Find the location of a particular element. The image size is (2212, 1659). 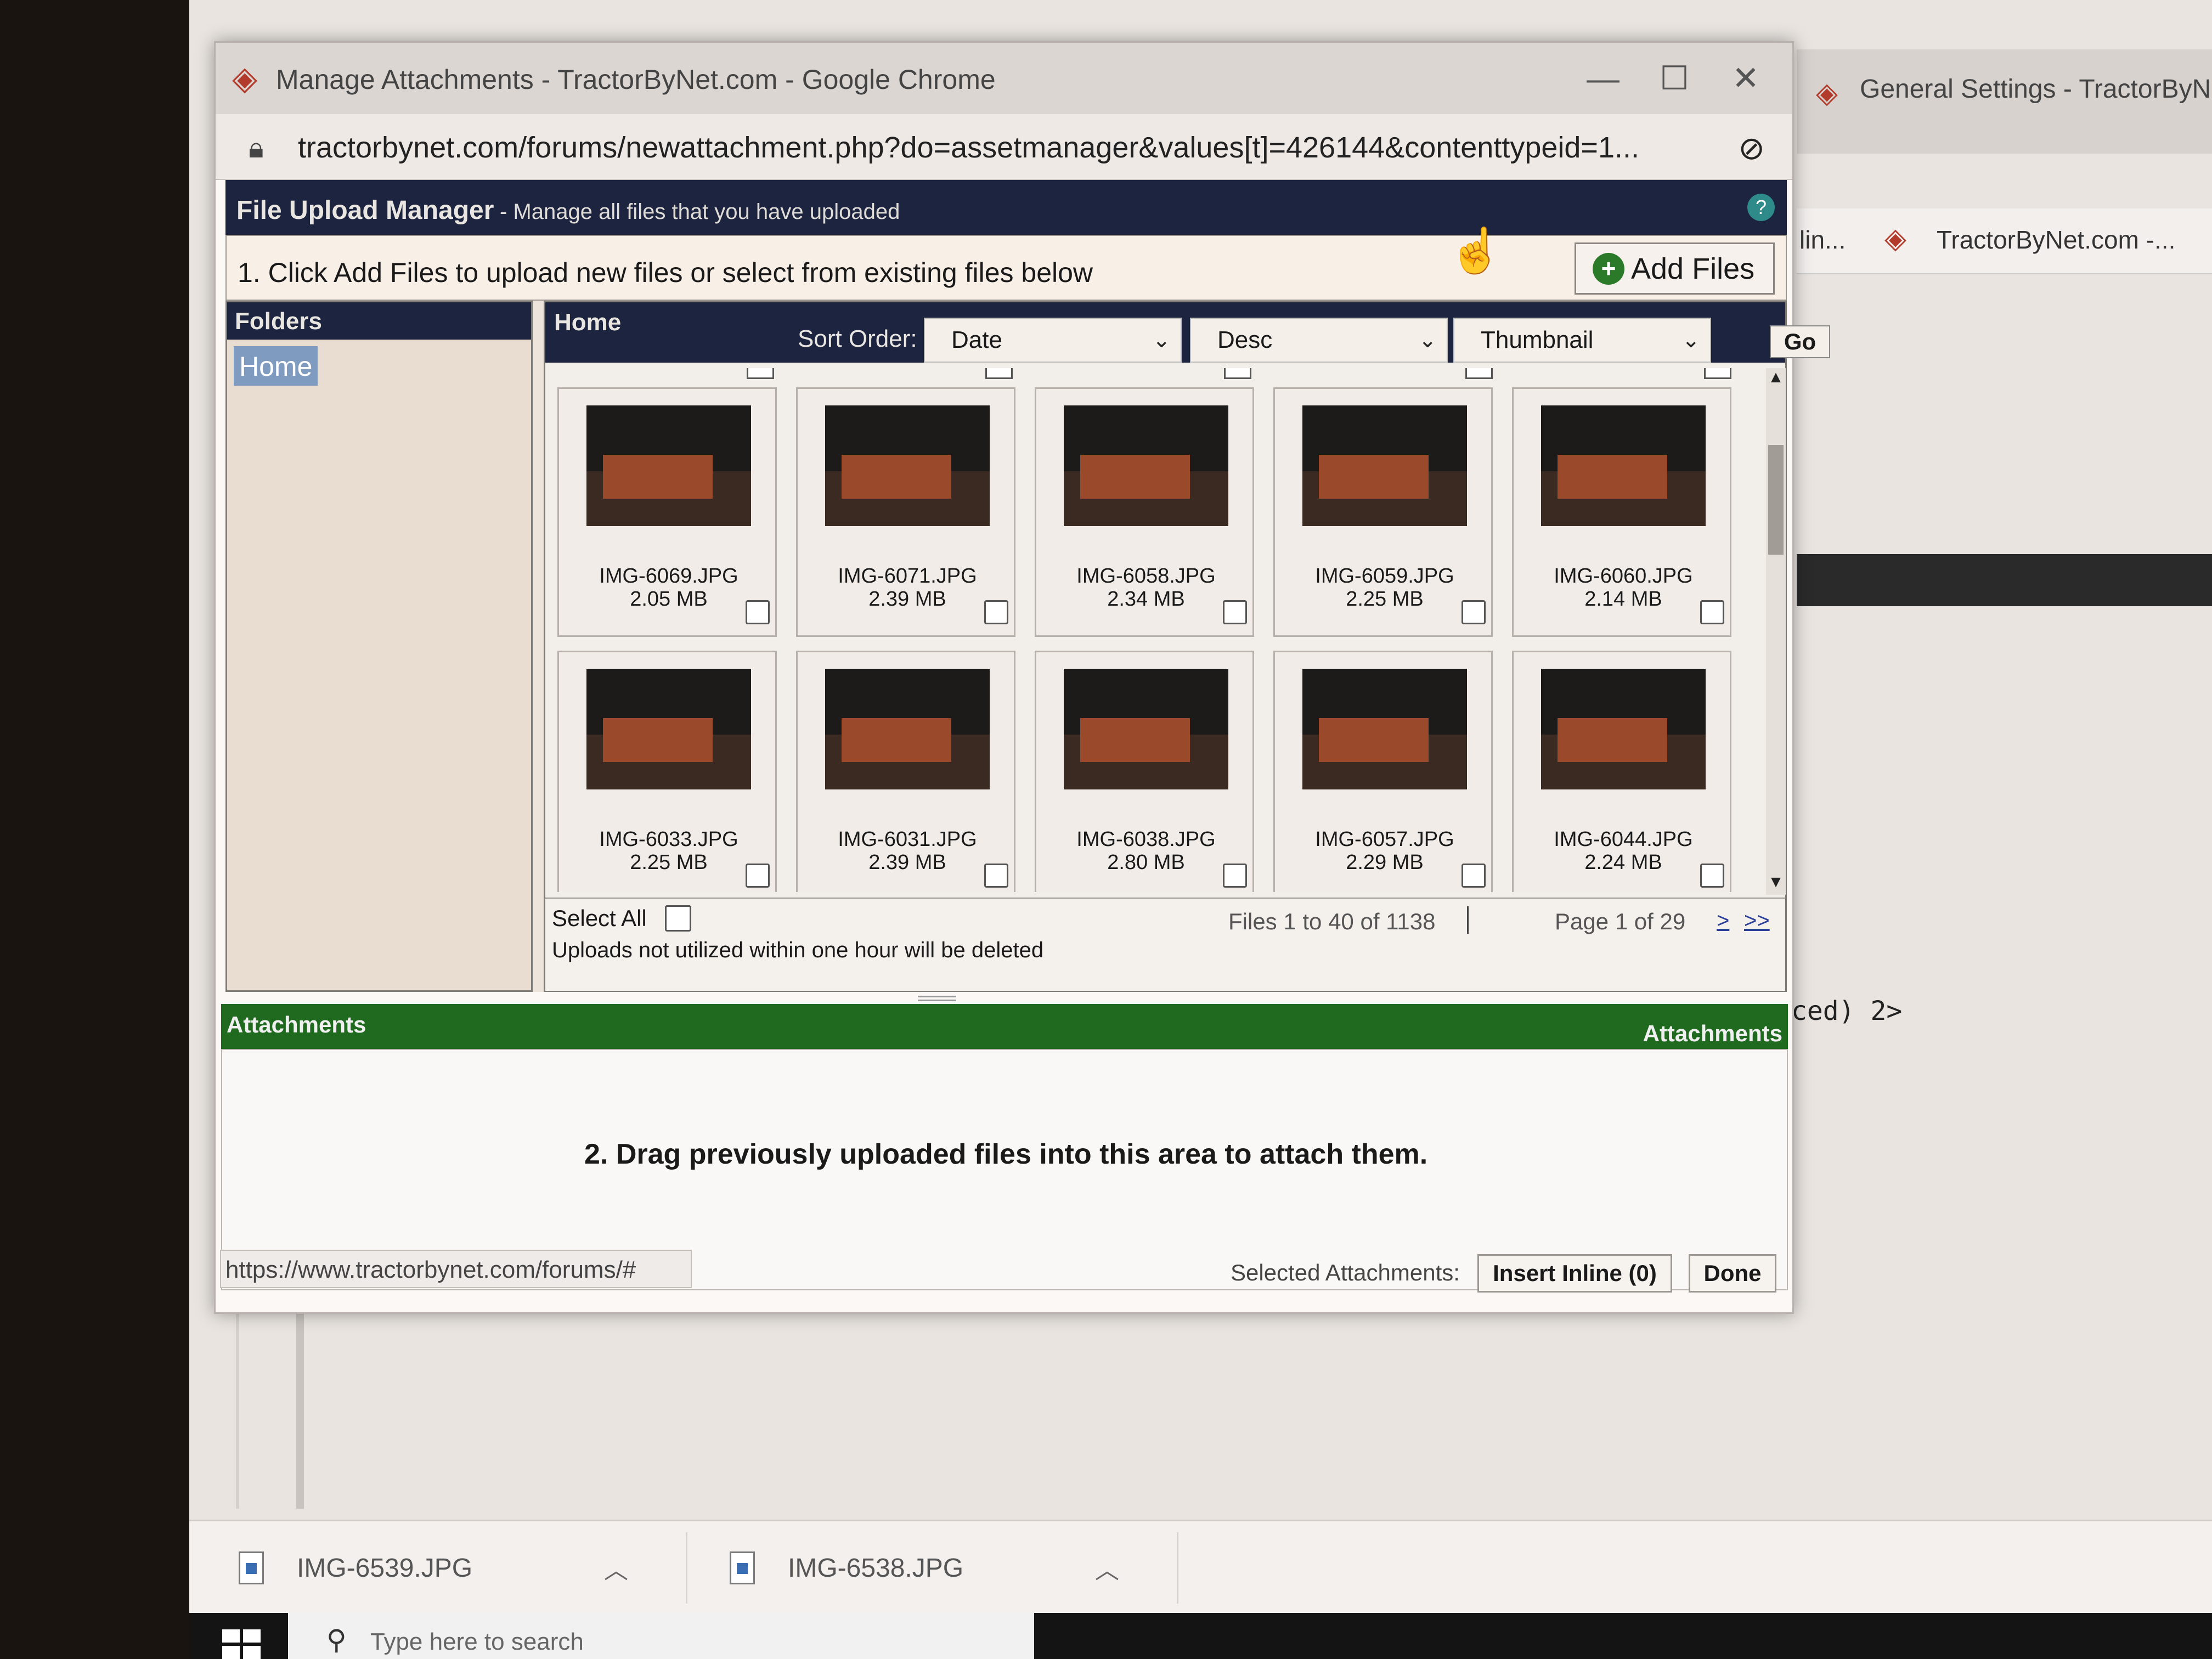

background-dark-band is located at coordinates (2005, 580).